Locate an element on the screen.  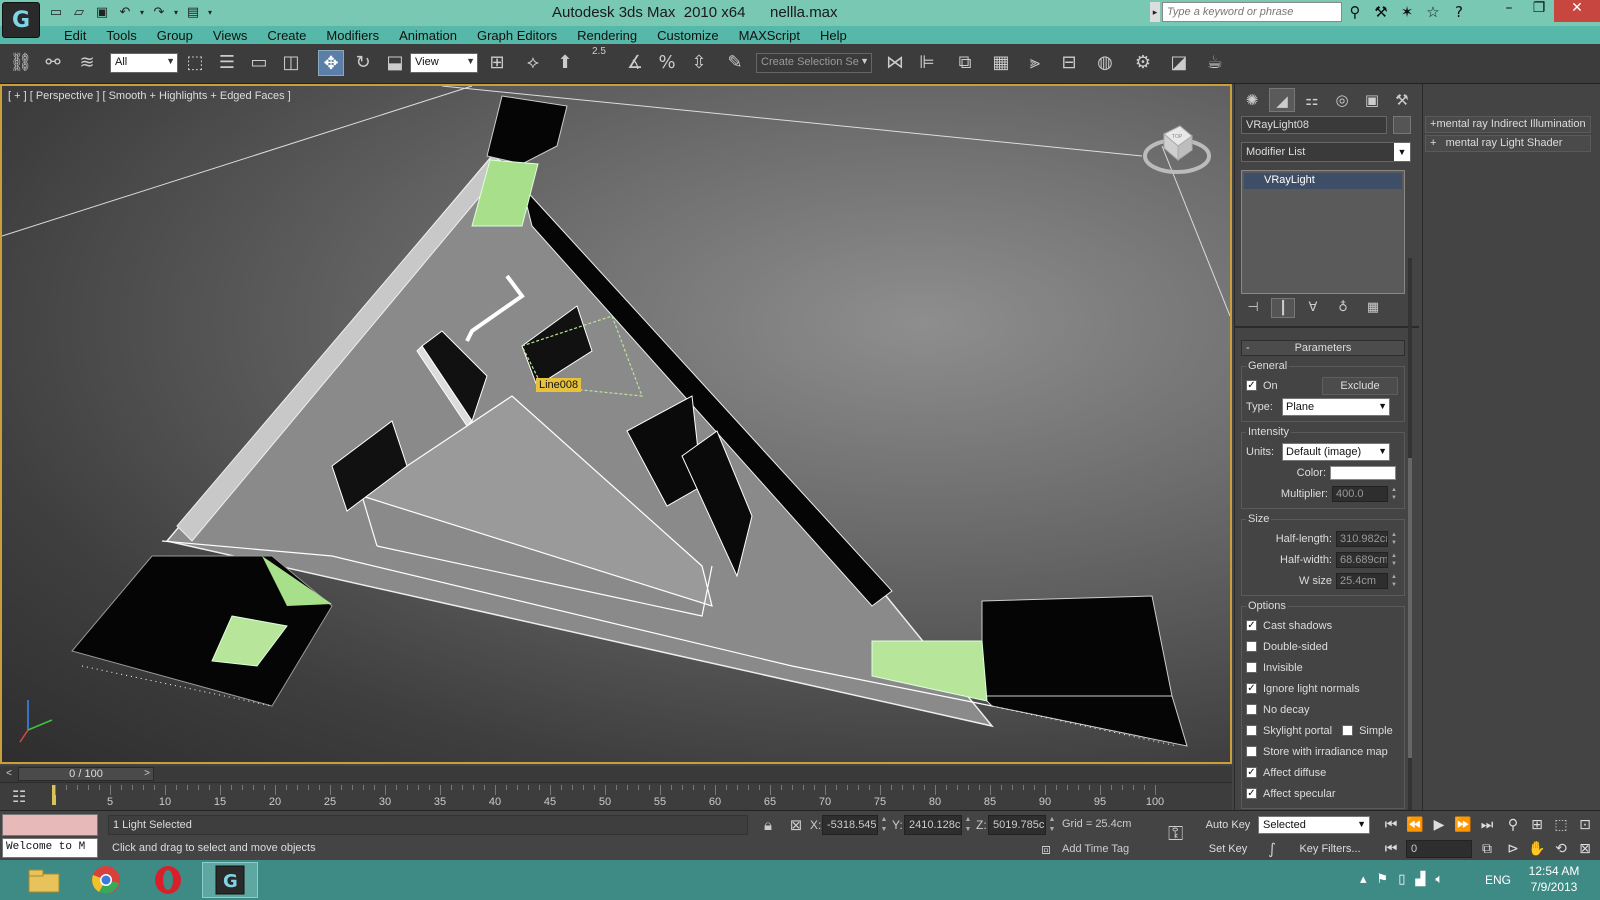
time-slider: < 0 / 100 > is located at coordinates (616, 774).